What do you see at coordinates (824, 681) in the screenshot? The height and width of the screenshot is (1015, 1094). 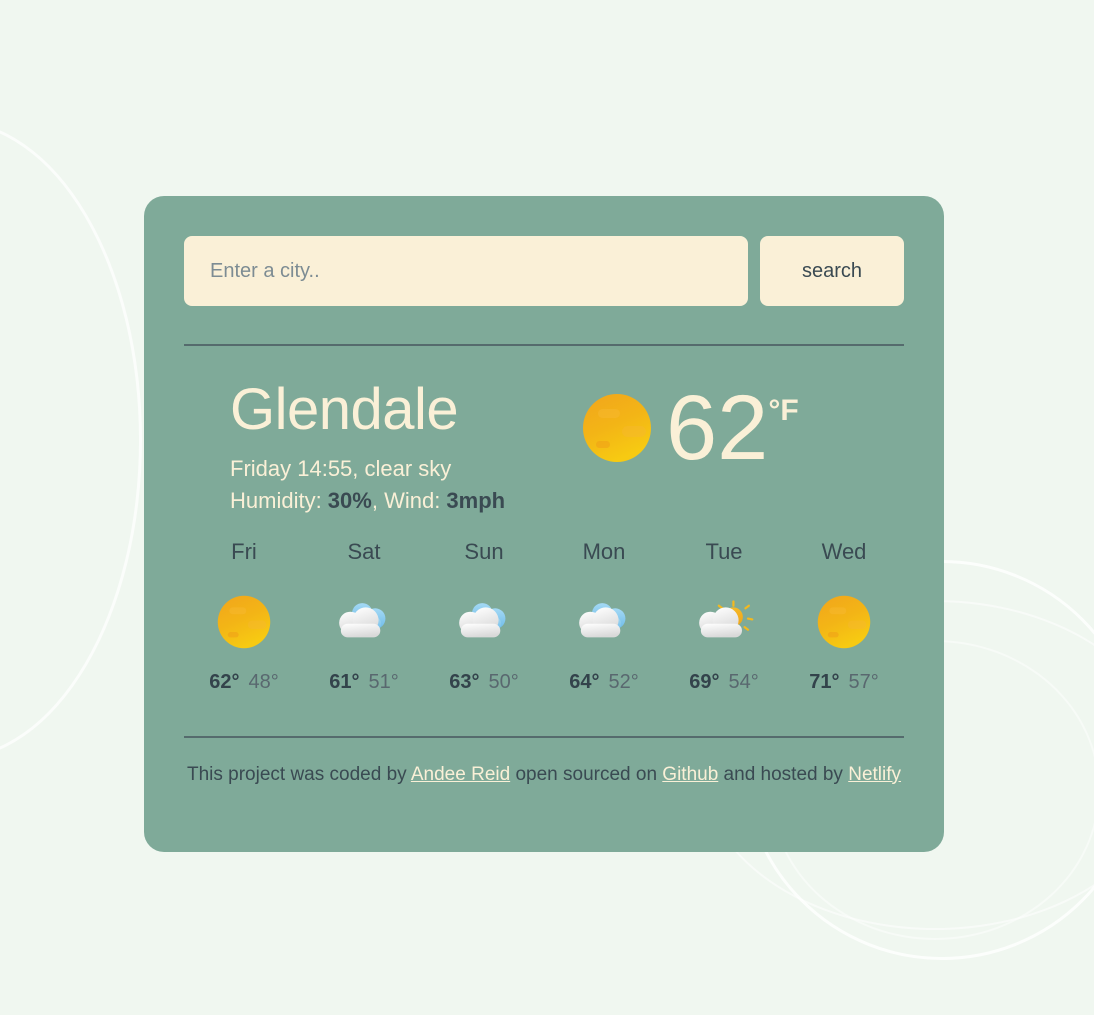 I see `forecast-high: 71°` at bounding box center [824, 681].